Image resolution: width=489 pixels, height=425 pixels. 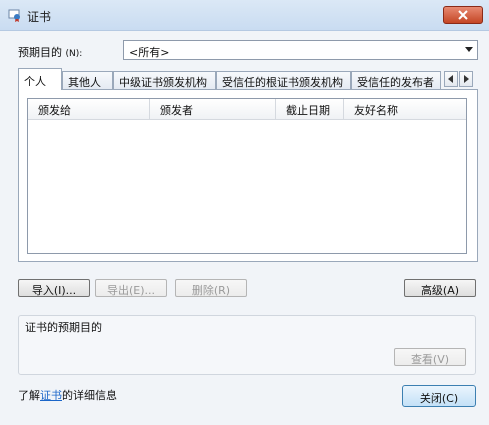 I want to click on tab-intermediate-ca: 中级证书颁发机构, so click(x=164, y=80).